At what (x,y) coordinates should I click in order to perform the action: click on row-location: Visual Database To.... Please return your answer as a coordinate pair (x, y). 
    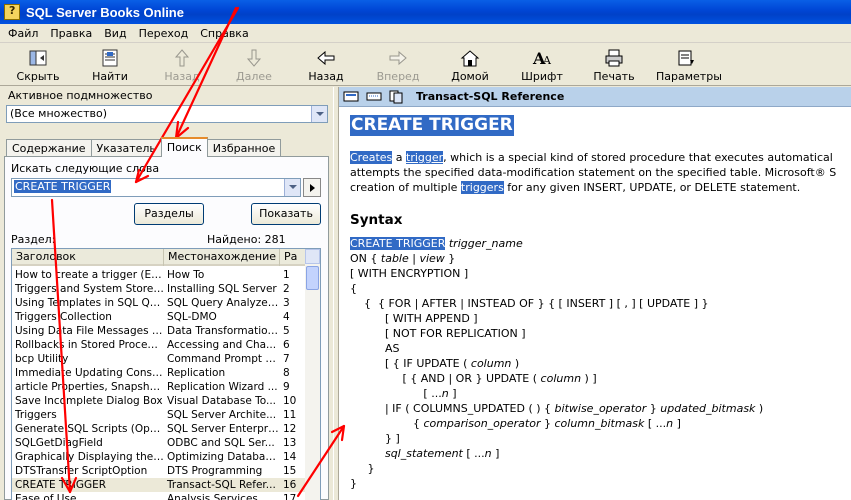
    Looking at the image, I should click on (222, 401).